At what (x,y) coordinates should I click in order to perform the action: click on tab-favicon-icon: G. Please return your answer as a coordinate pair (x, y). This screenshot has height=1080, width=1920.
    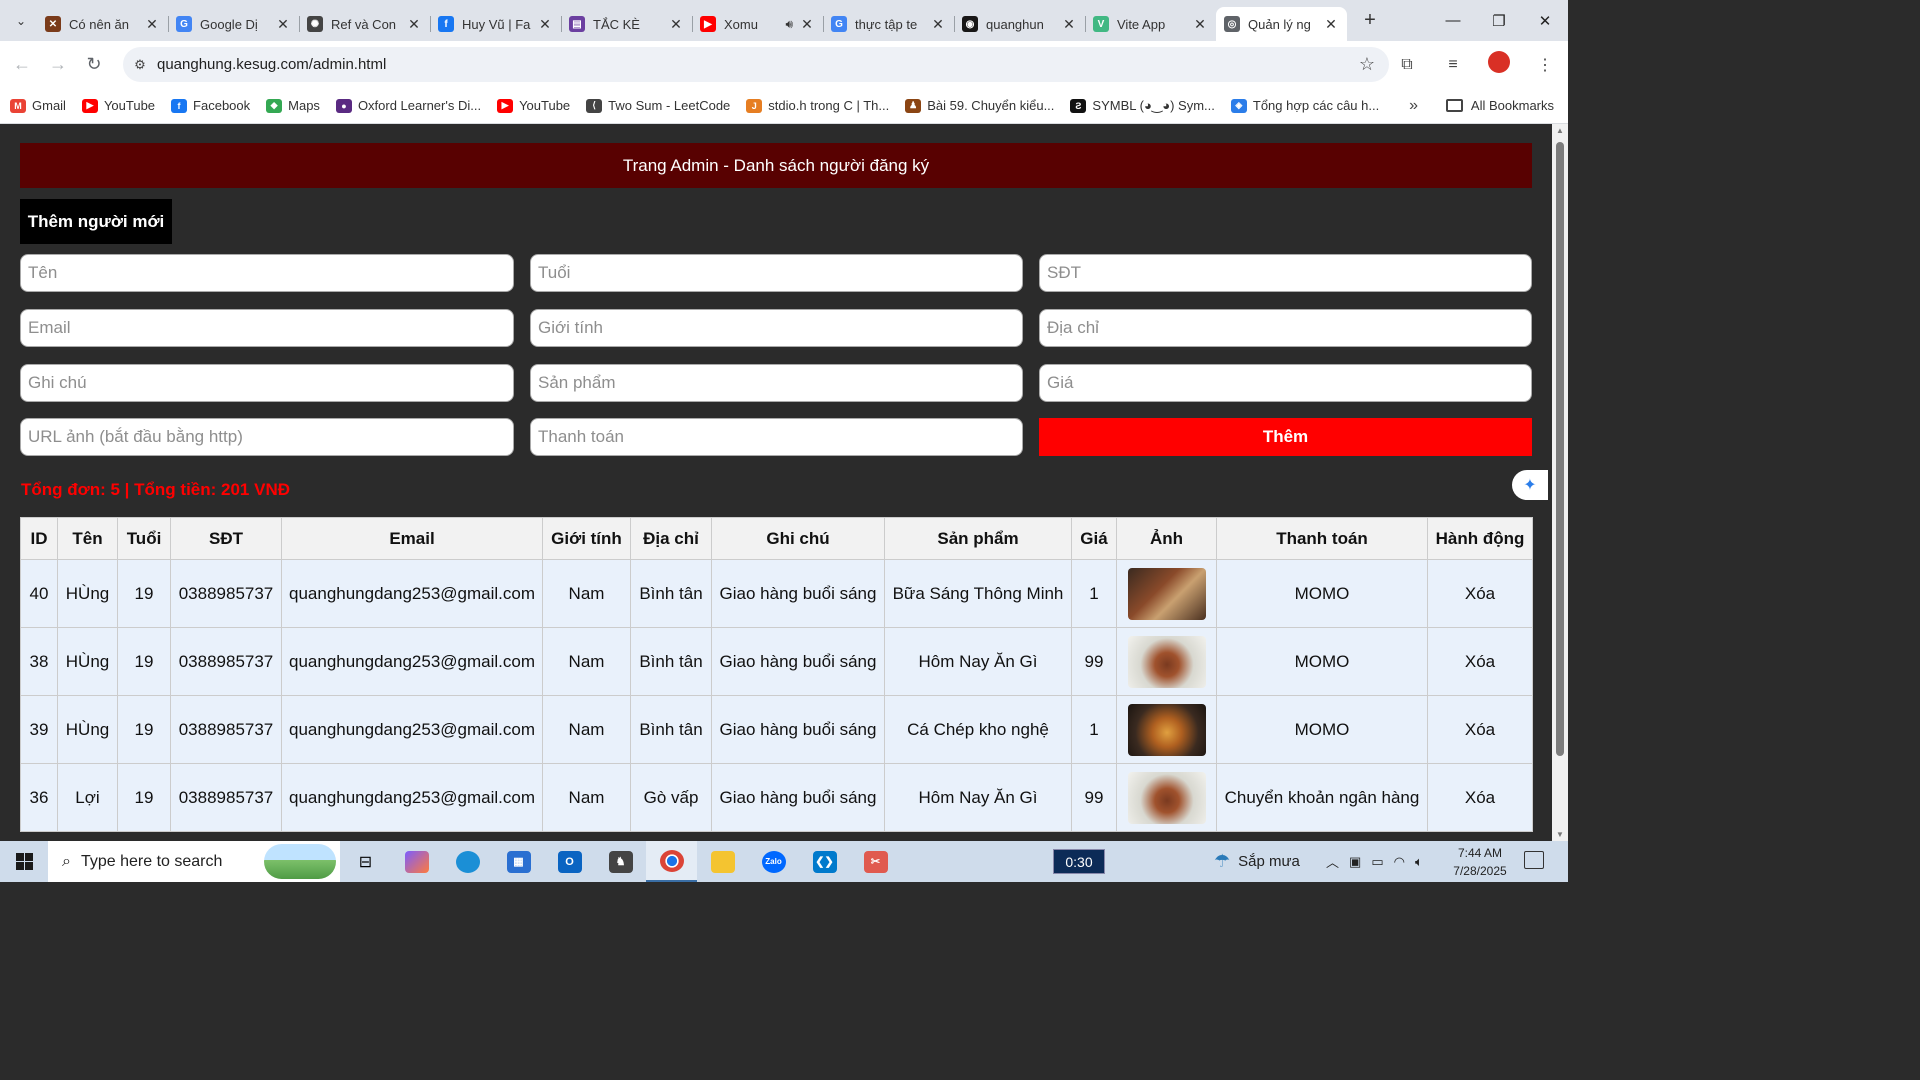
    Looking at the image, I should click on (184, 24).